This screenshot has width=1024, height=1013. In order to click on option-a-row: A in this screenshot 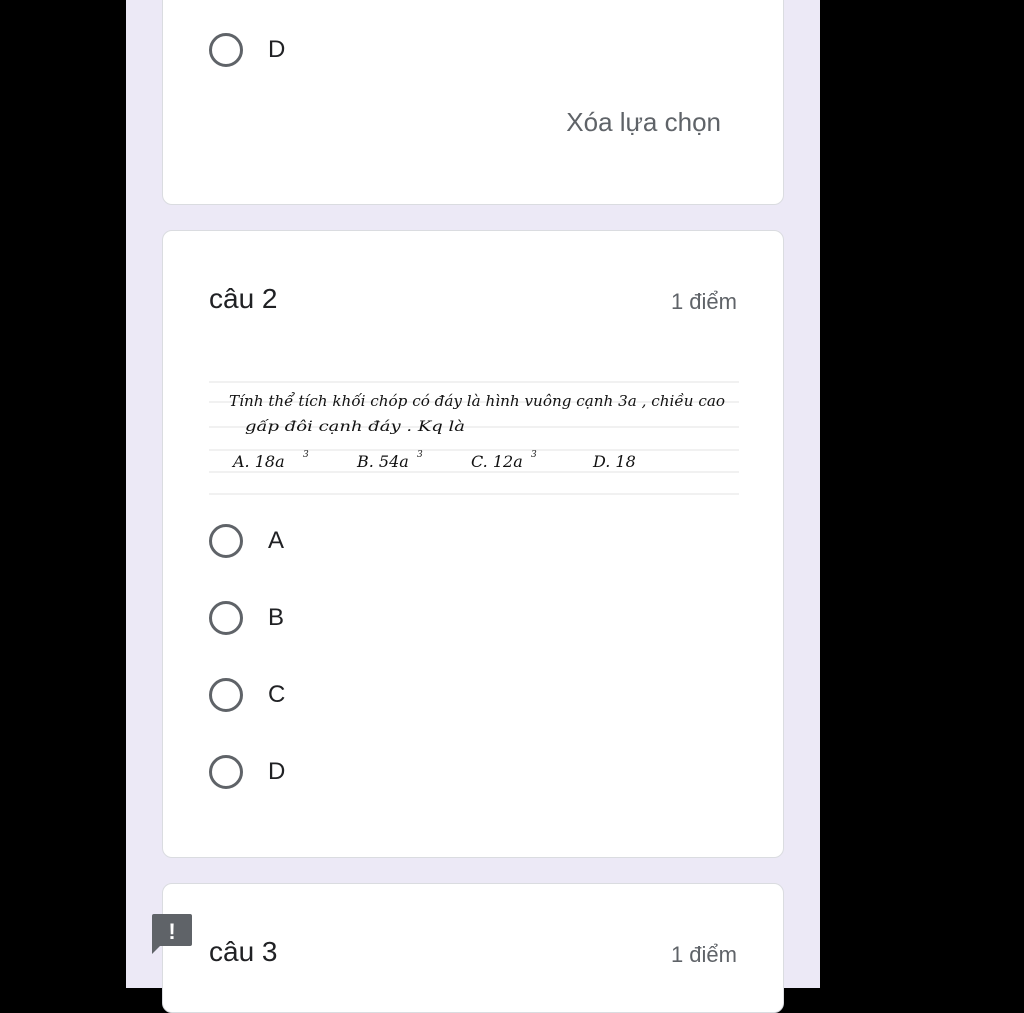, I will do `click(246, 541)`.